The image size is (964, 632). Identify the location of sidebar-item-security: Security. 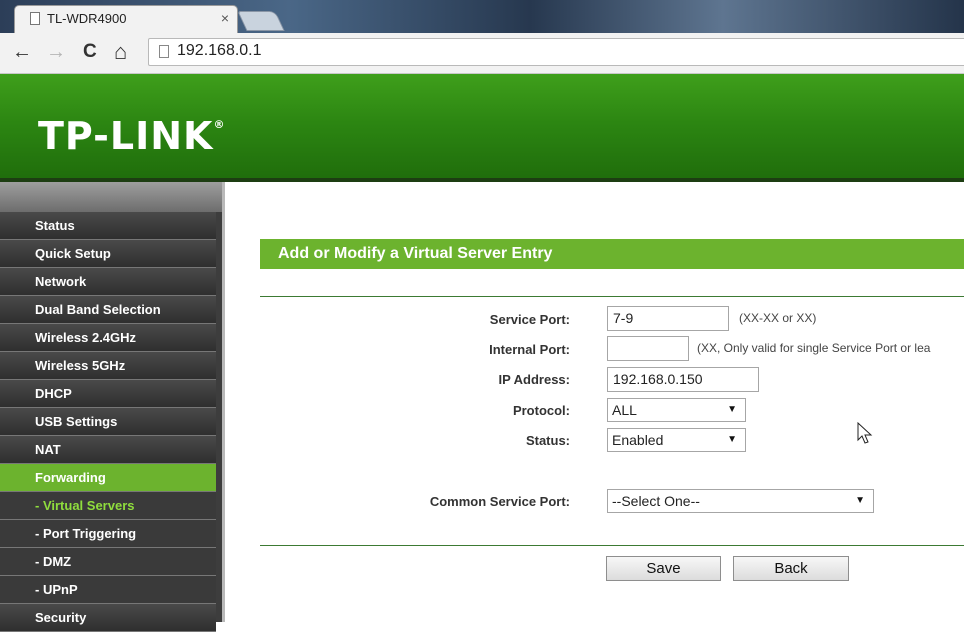
(108, 618).